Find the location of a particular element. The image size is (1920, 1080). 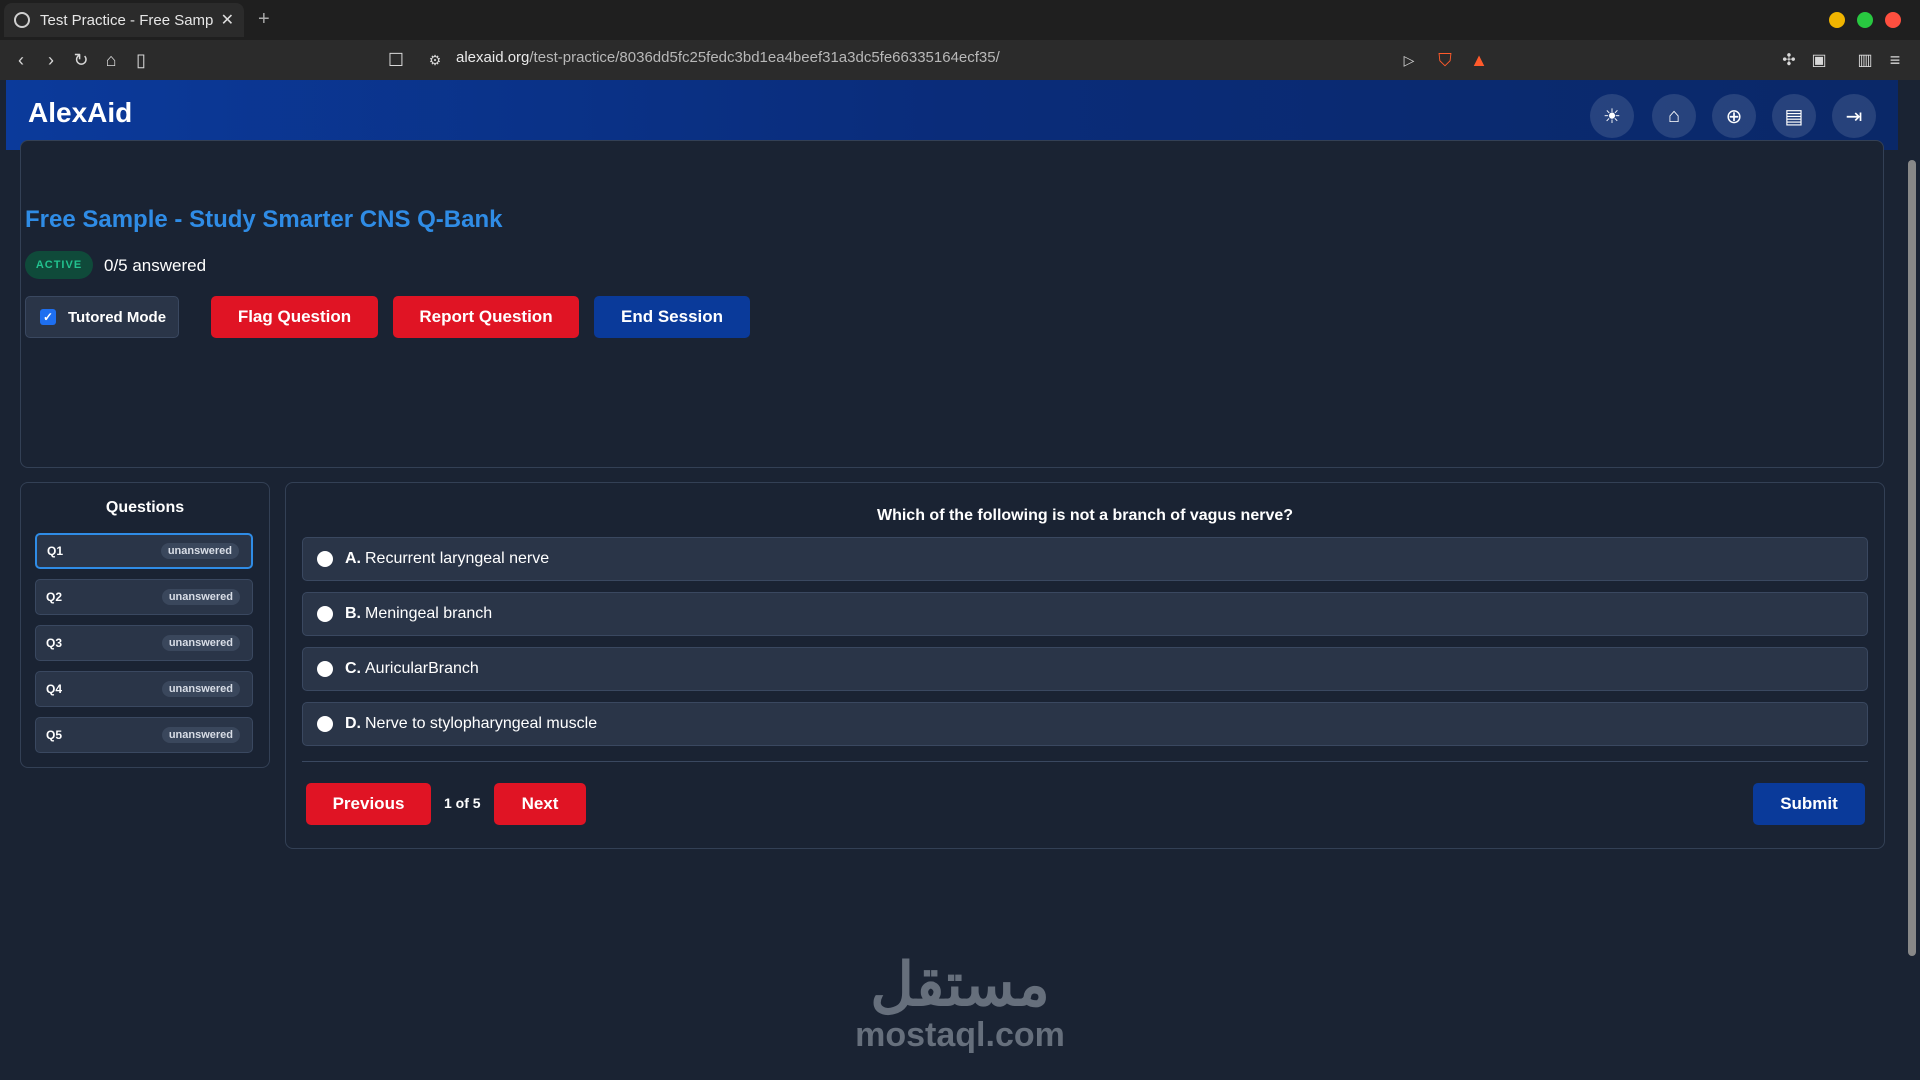

option-letter: D. is located at coordinates (353, 723).